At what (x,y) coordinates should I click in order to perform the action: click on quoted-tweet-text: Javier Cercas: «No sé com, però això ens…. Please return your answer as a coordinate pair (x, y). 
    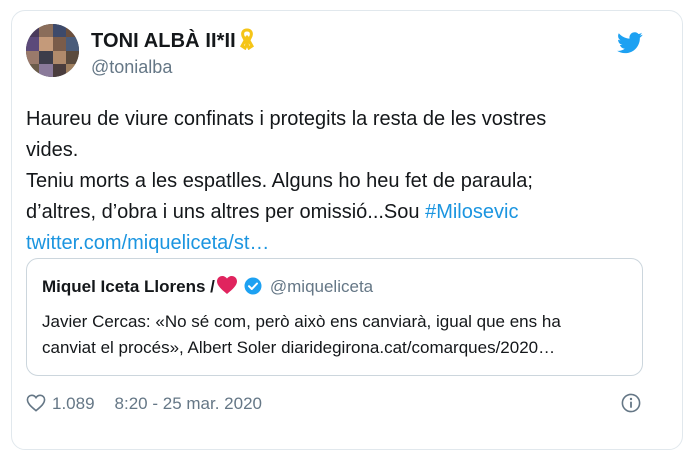
    Looking at the image, I should click on (301, 335).